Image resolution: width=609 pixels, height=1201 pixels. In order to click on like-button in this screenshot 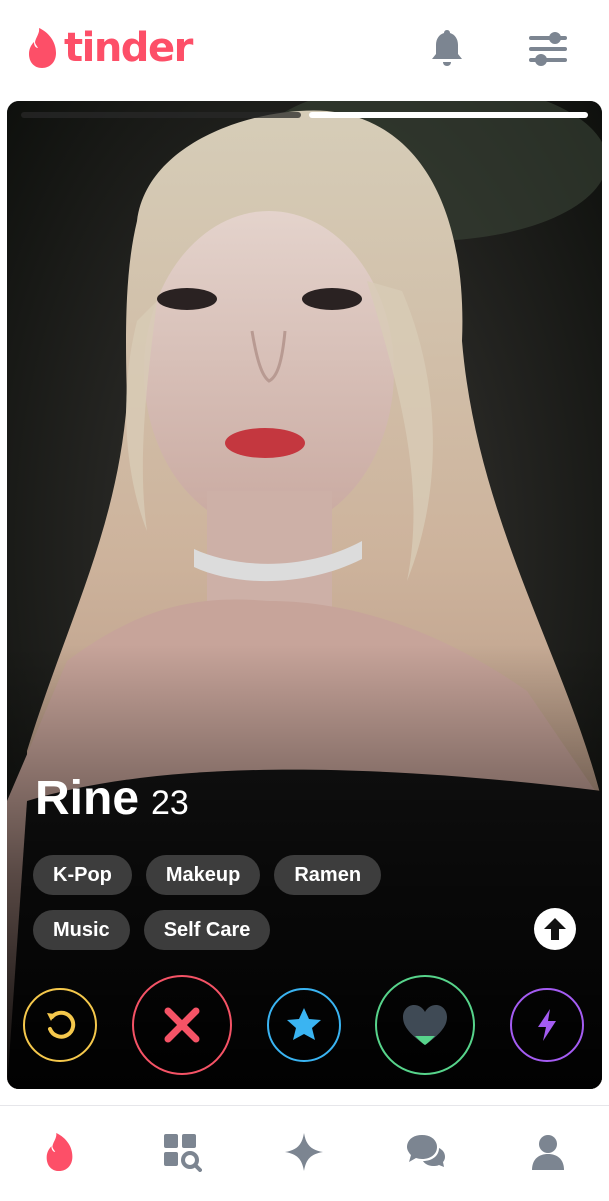, I will do `click(425, 1025)`.